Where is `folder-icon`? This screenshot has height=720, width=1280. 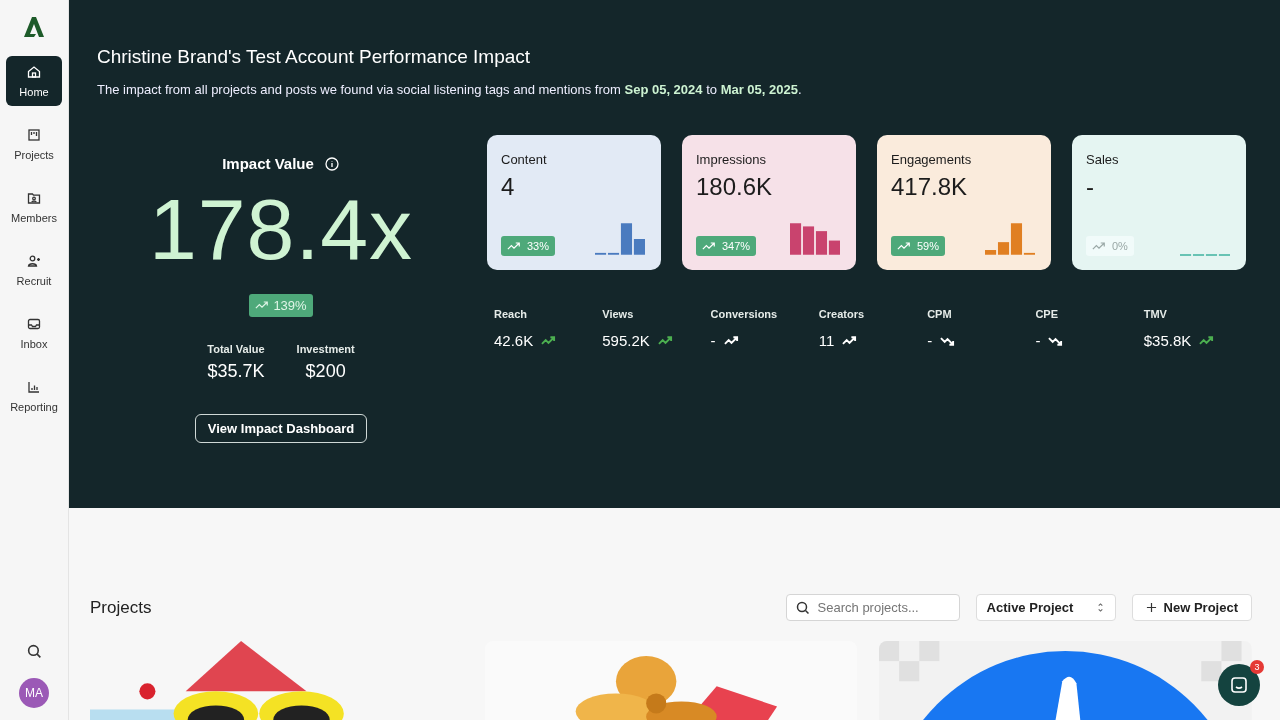
folder-icon is located at coordinates (34, 198).